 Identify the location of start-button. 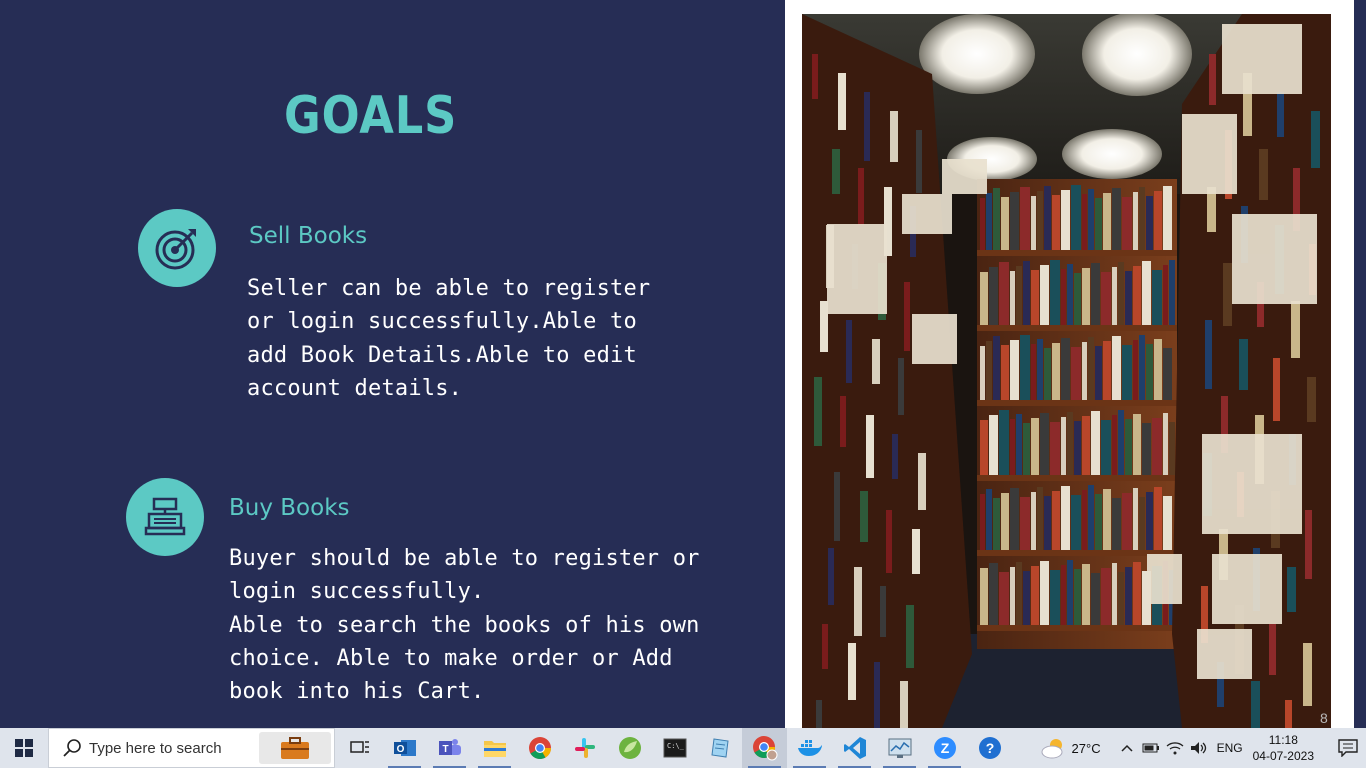
(24, 748).